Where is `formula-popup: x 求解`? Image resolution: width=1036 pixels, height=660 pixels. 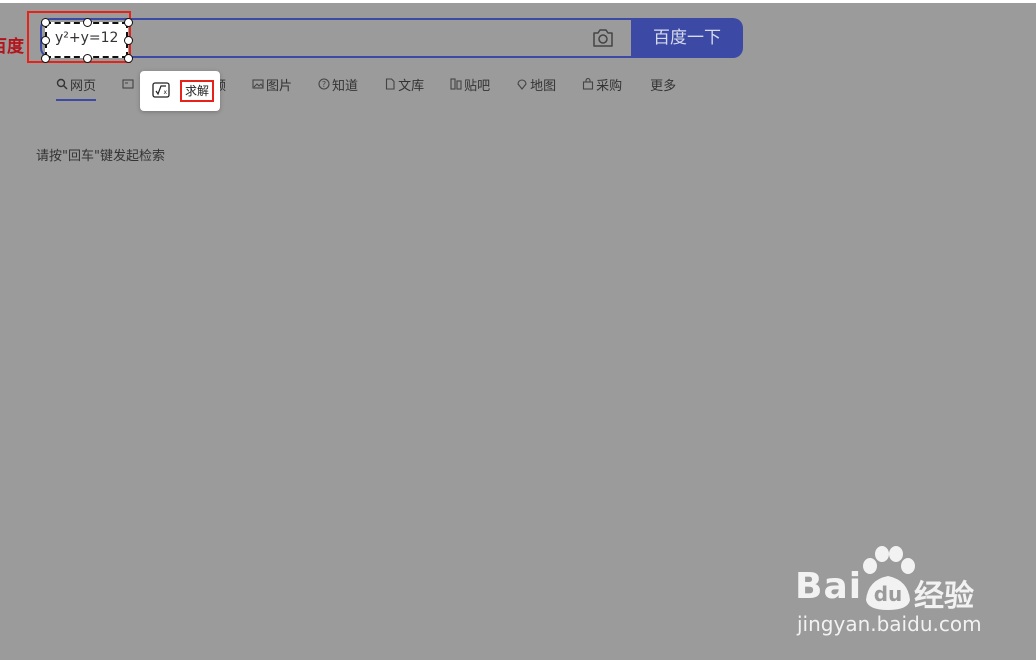 formula-popup: x 求解 is located at coordinates (180, 91).